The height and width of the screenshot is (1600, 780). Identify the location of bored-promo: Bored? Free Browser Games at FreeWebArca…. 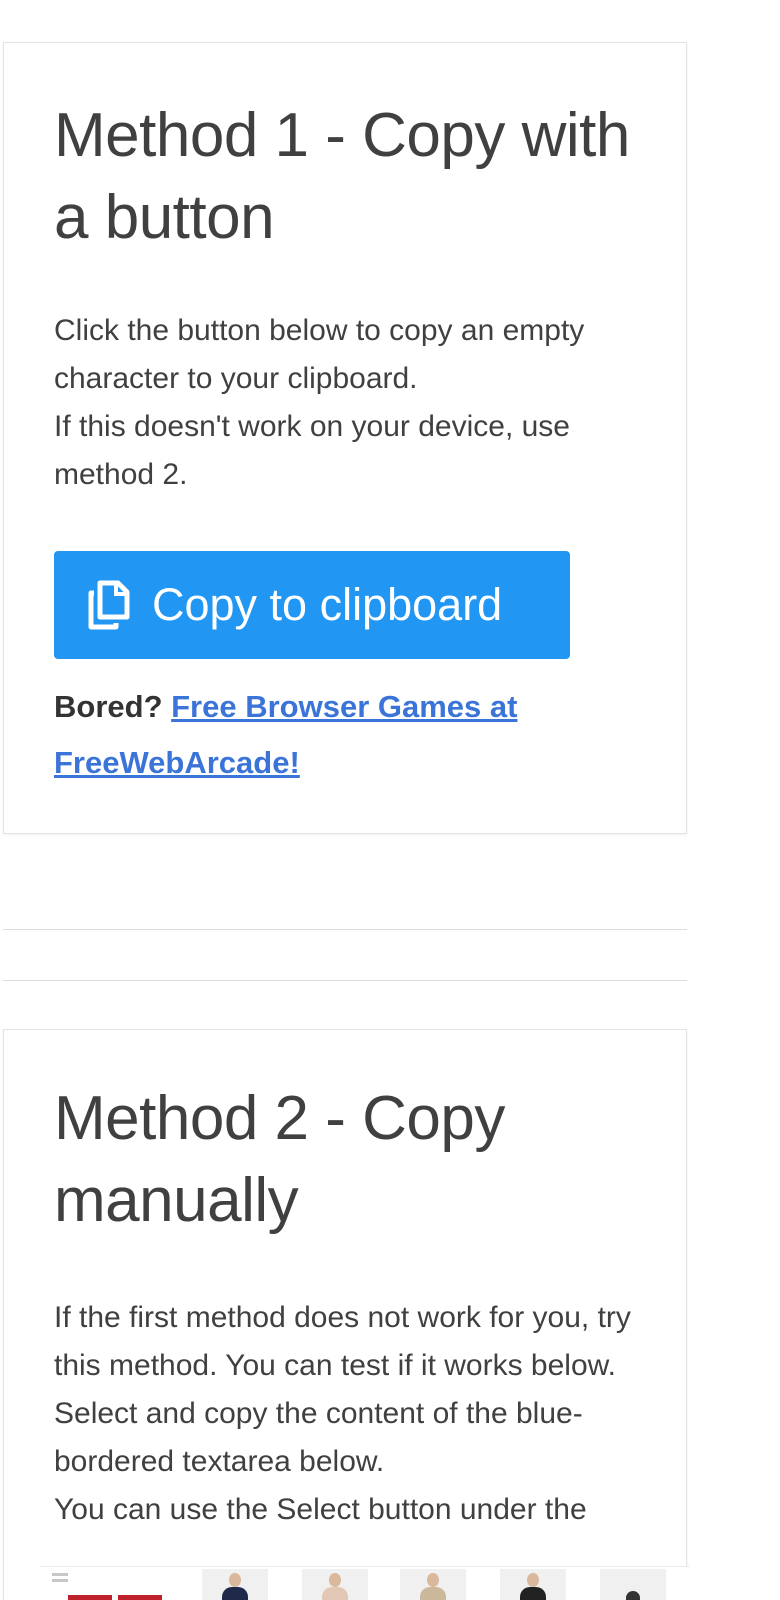
(345, 735).